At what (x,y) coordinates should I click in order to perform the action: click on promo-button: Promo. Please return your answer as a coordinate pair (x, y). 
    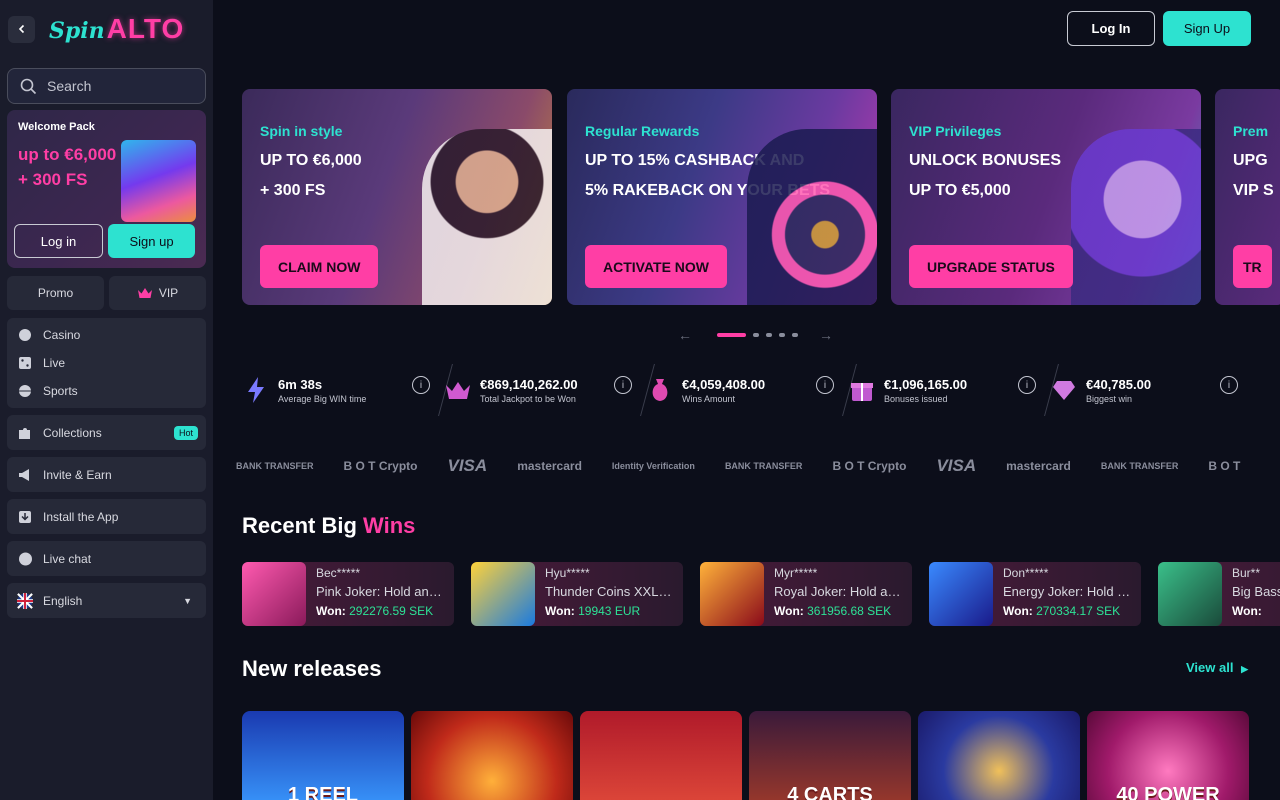
    Looking at the image, I should click on (55, 293).